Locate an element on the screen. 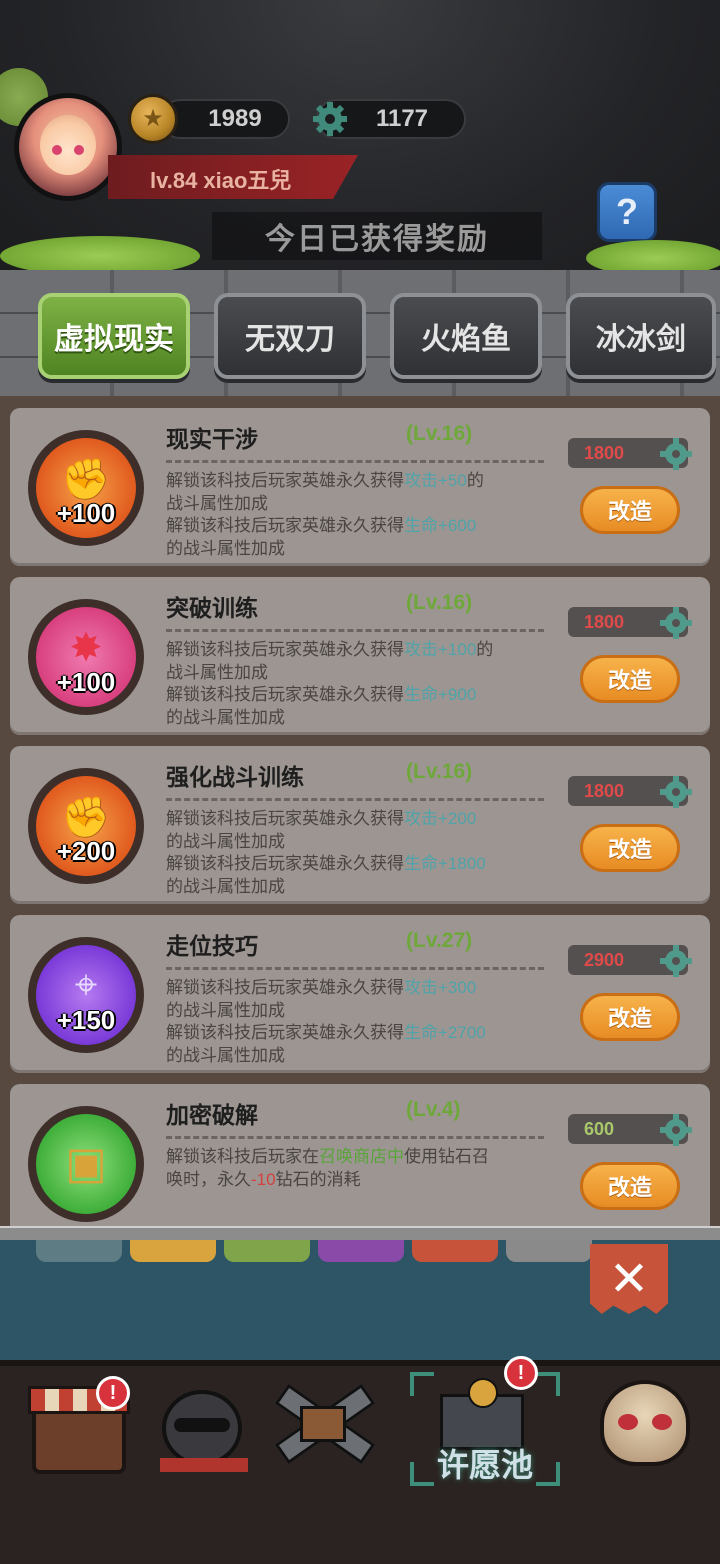  scarf-icon is located at coordinates (204, 1465).